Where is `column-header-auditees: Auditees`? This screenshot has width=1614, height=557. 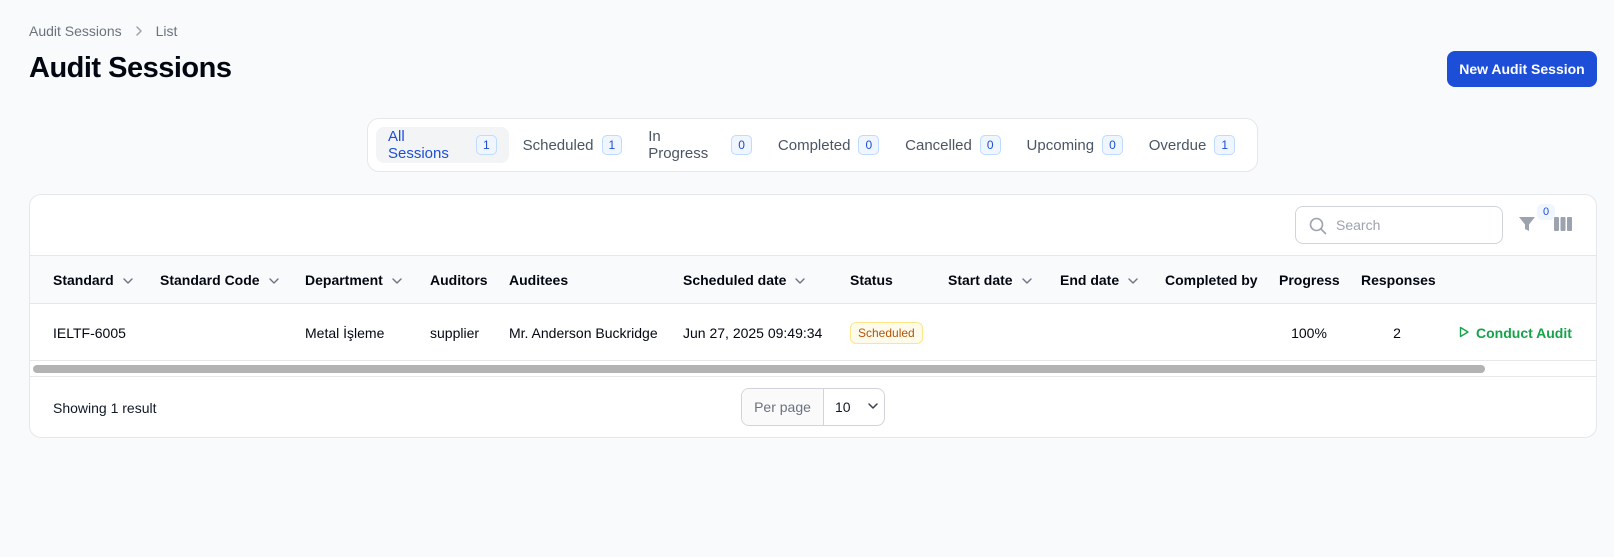 column-header-auditees: Auditees is located at coordinates (538, 280).